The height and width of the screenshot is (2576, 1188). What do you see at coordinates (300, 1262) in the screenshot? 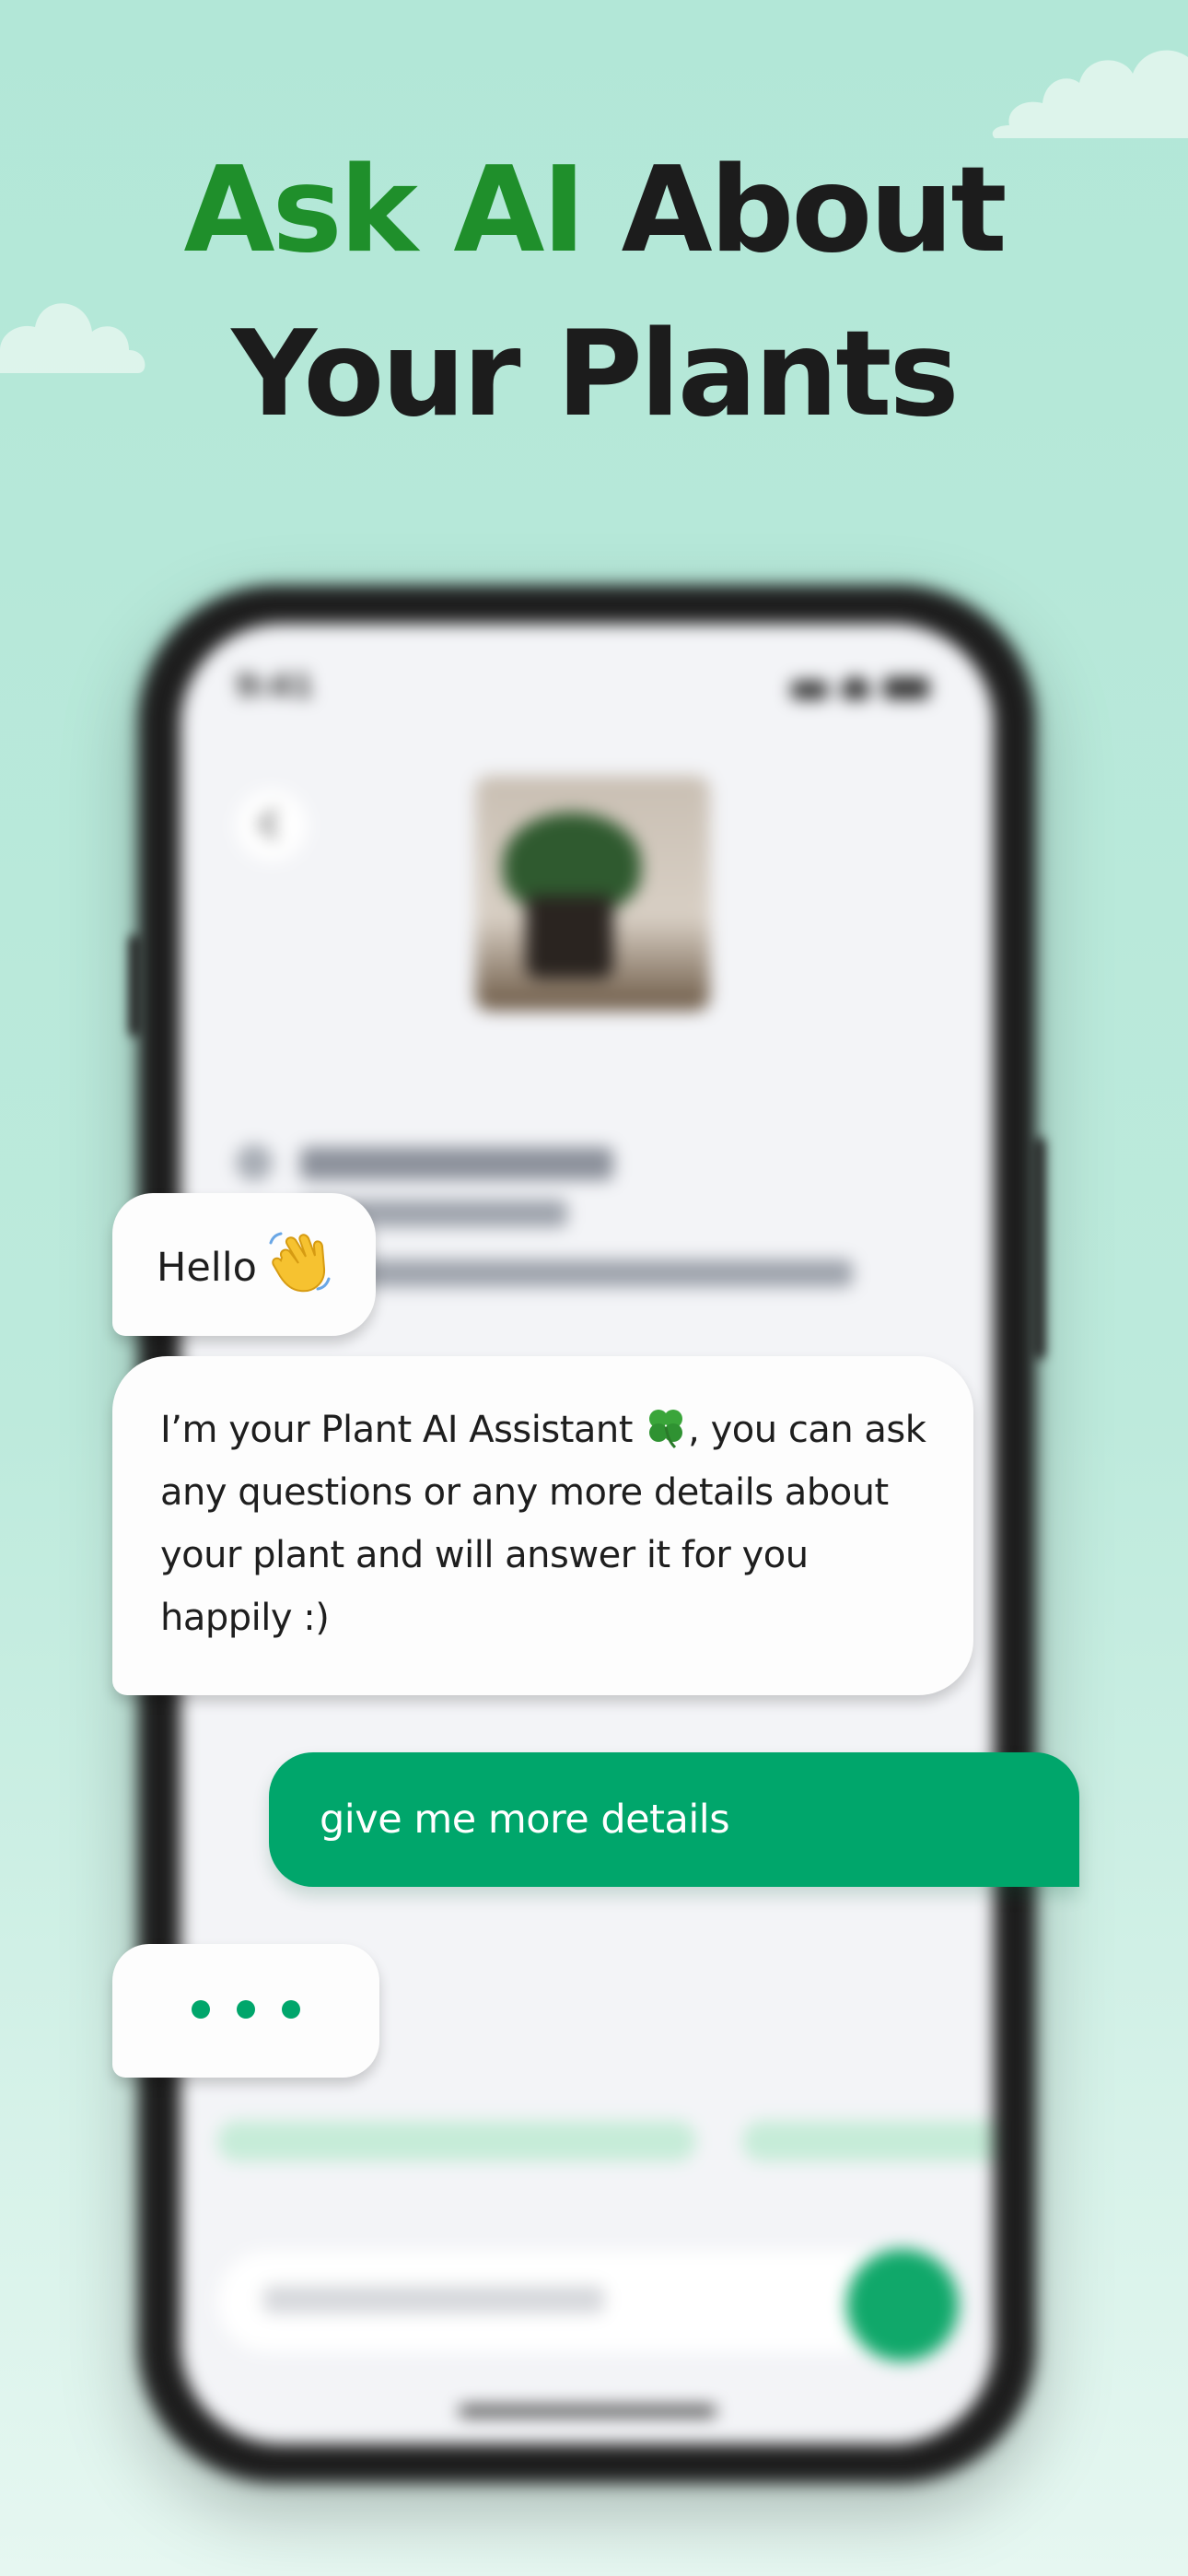
I see `waving-hand-icon` at bounding box center [300, 1262].